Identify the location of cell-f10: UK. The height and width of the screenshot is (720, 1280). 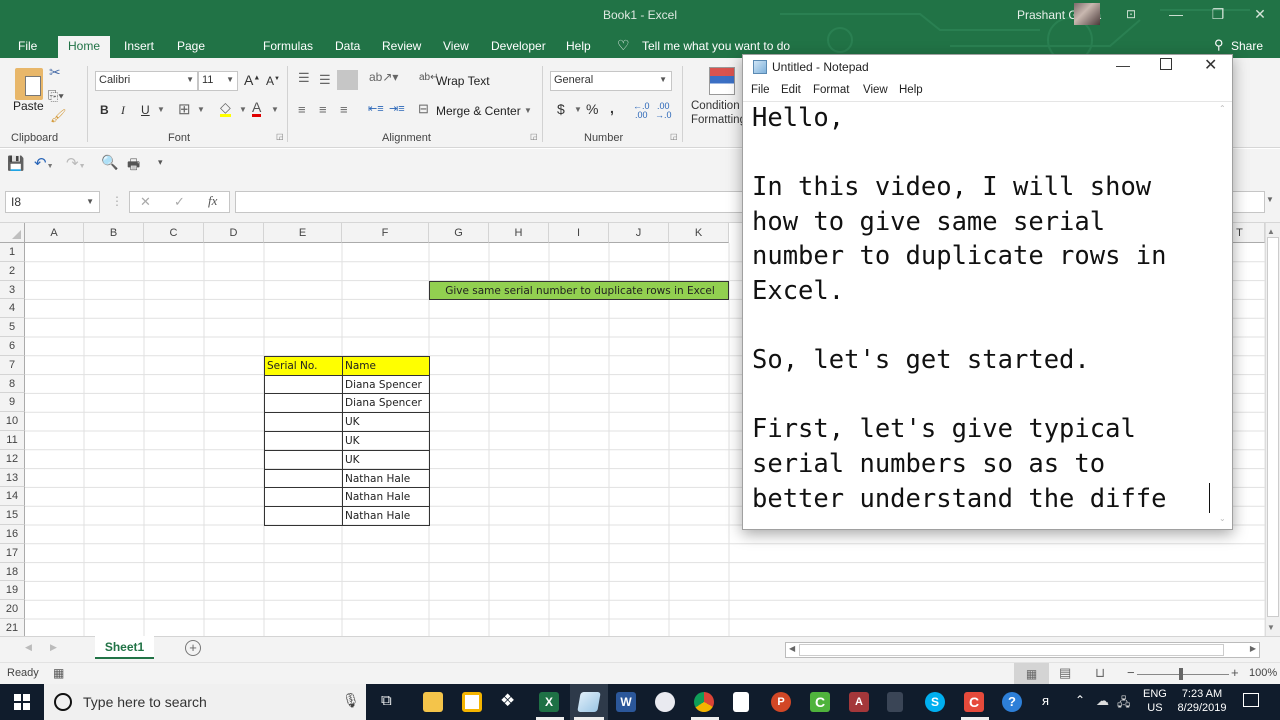
(386, 422).